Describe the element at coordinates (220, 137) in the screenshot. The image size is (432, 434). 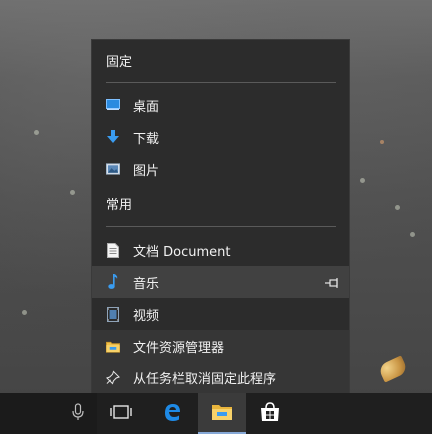
I see `jump-item-downloads: 下载` at that location.